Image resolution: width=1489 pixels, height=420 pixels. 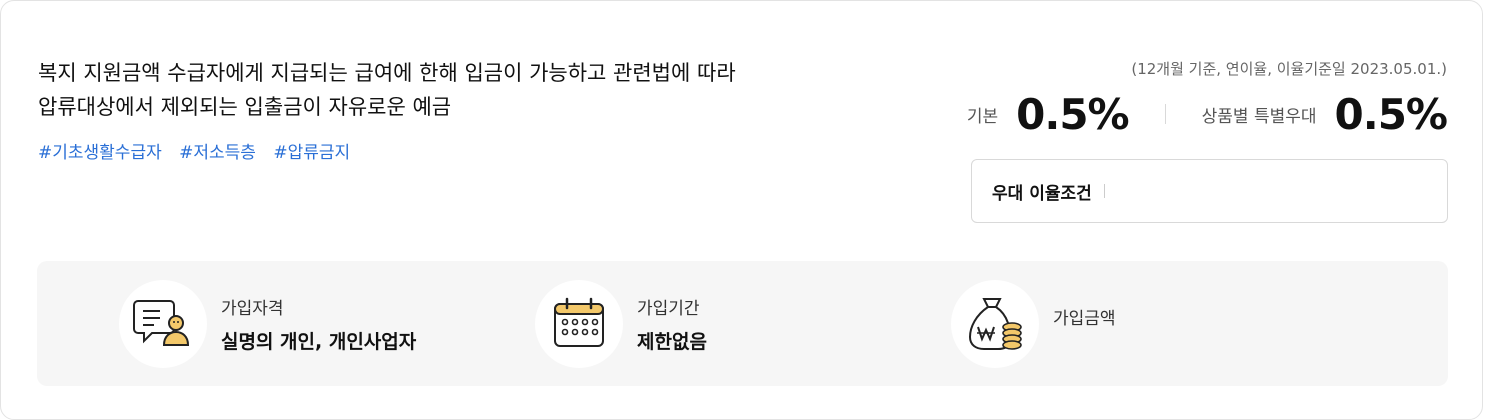 I want to click on period-value: 제한없음, so click(x=672, y=342).